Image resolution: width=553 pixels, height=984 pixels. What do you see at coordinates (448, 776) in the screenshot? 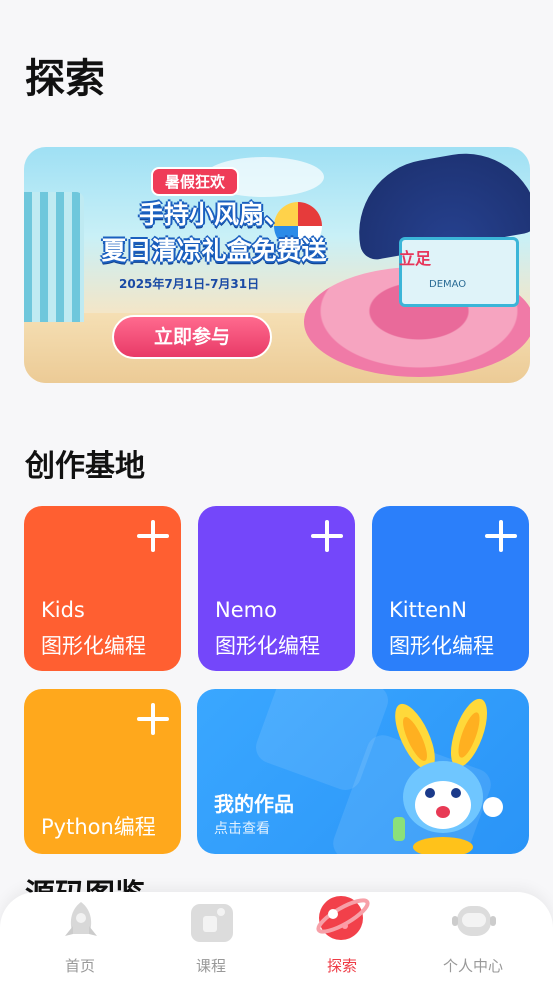
I see `mascot-rabbit-icon` at bounding box center [448, 776].